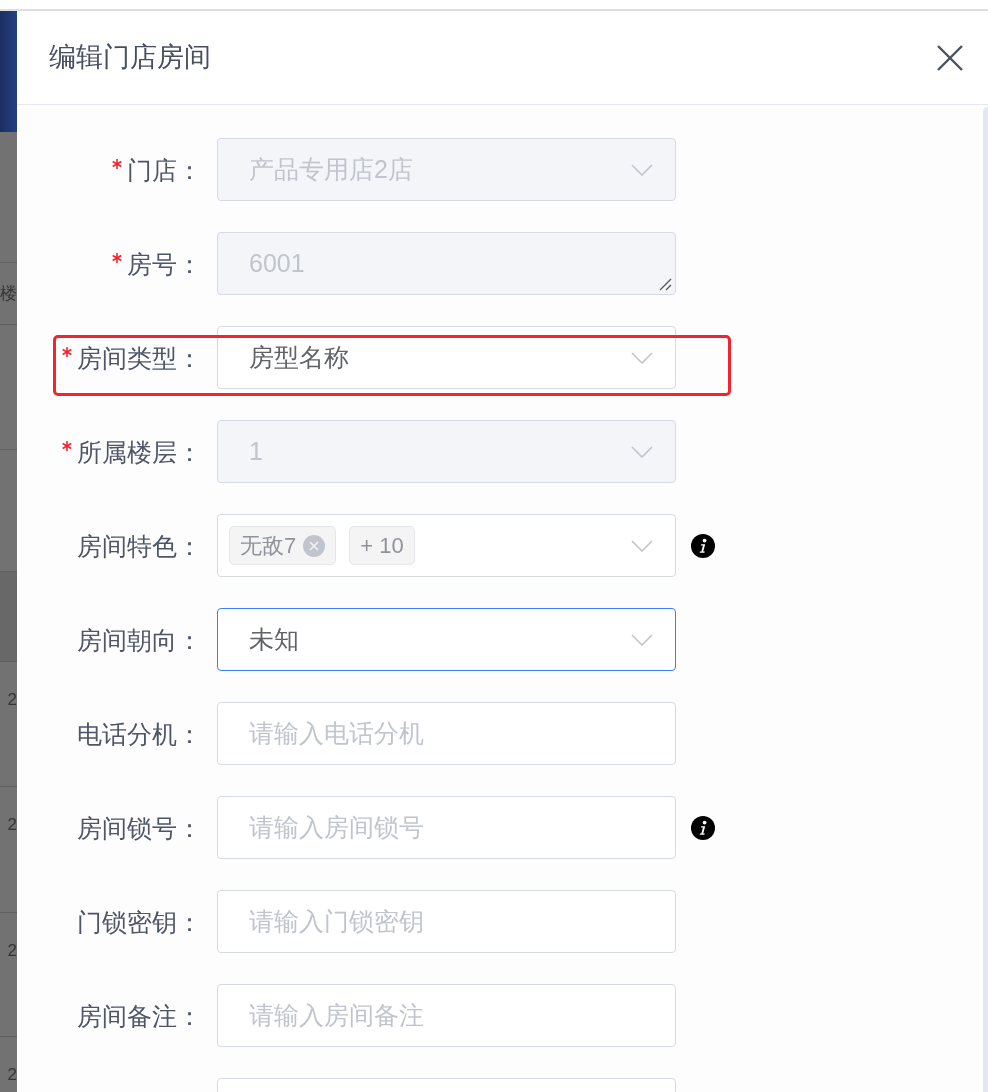 This screenshot has width=988, height=1092. I want to click on tag-text: + 10, so click(382, 545).